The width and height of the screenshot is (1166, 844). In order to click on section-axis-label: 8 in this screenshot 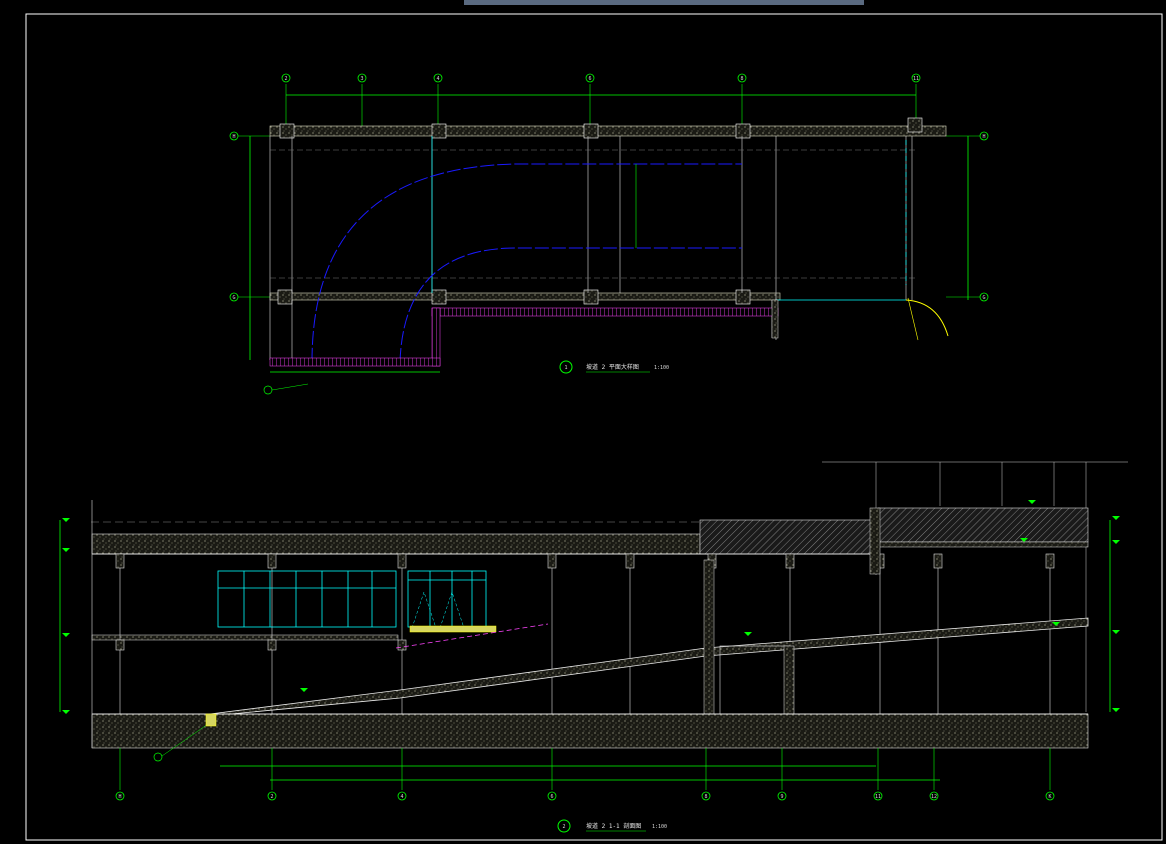, I will do `click(705, 797)`.